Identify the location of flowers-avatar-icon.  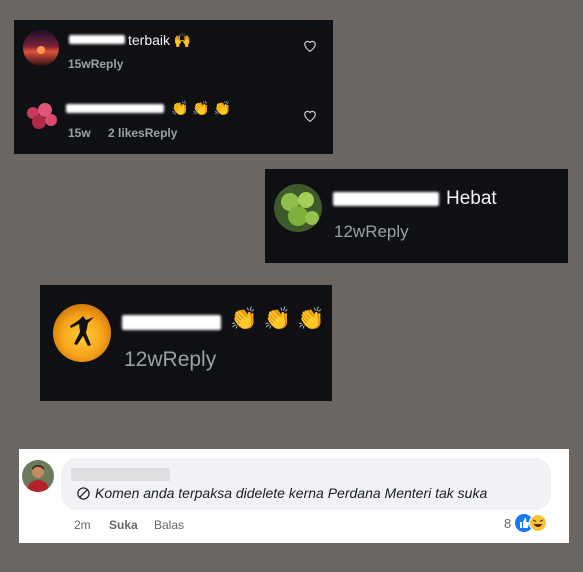
(41, 116).